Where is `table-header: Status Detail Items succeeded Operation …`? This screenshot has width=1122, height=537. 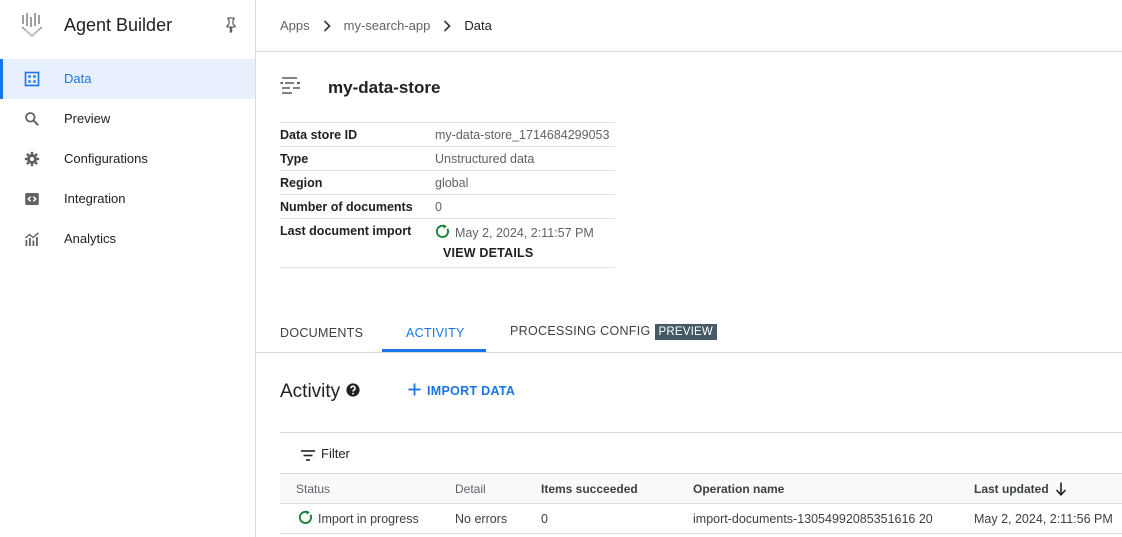 table-header: Status Detail Items succeeded Operation … is located at coordinates (701, 489).